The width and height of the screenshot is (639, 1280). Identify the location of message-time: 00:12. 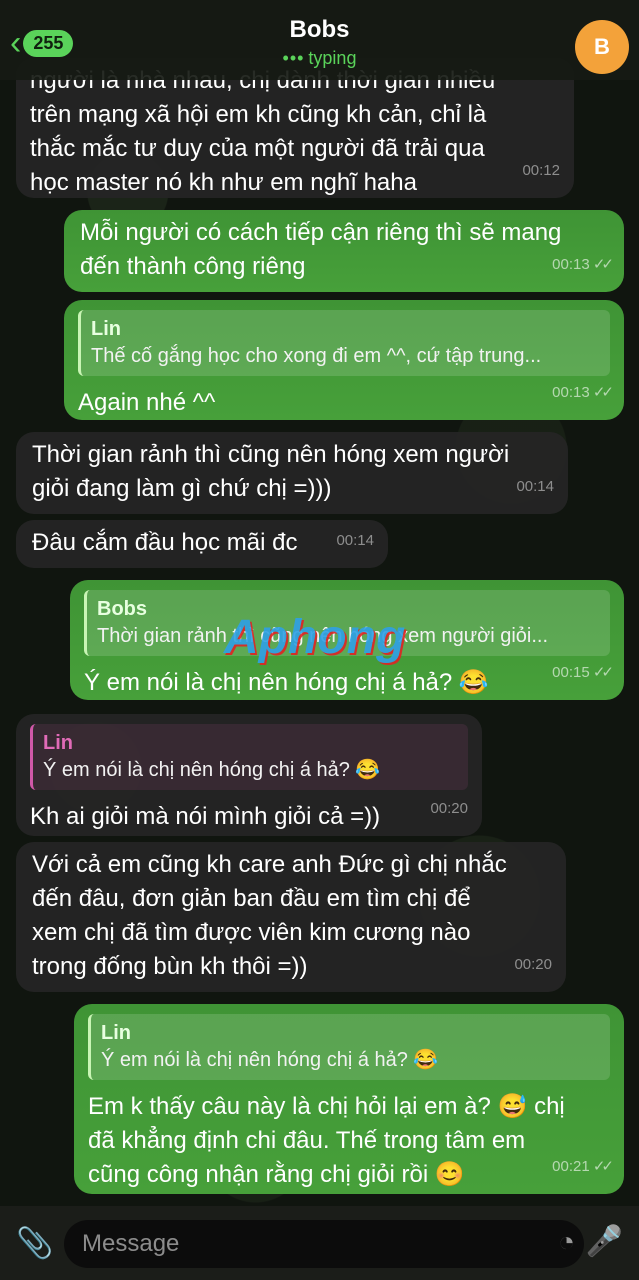
(541, 170).